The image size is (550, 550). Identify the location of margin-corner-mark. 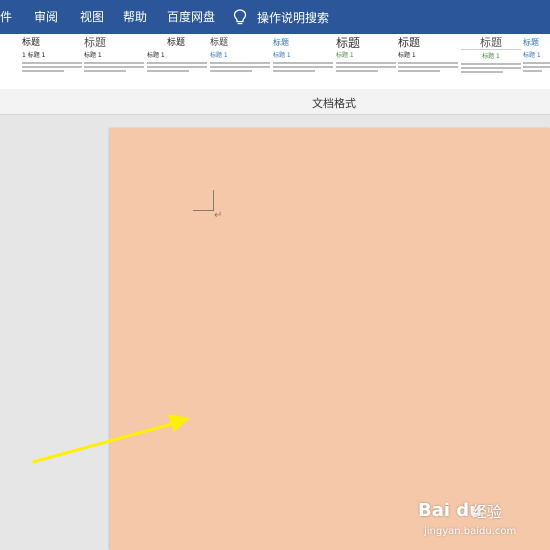
(203, 200).